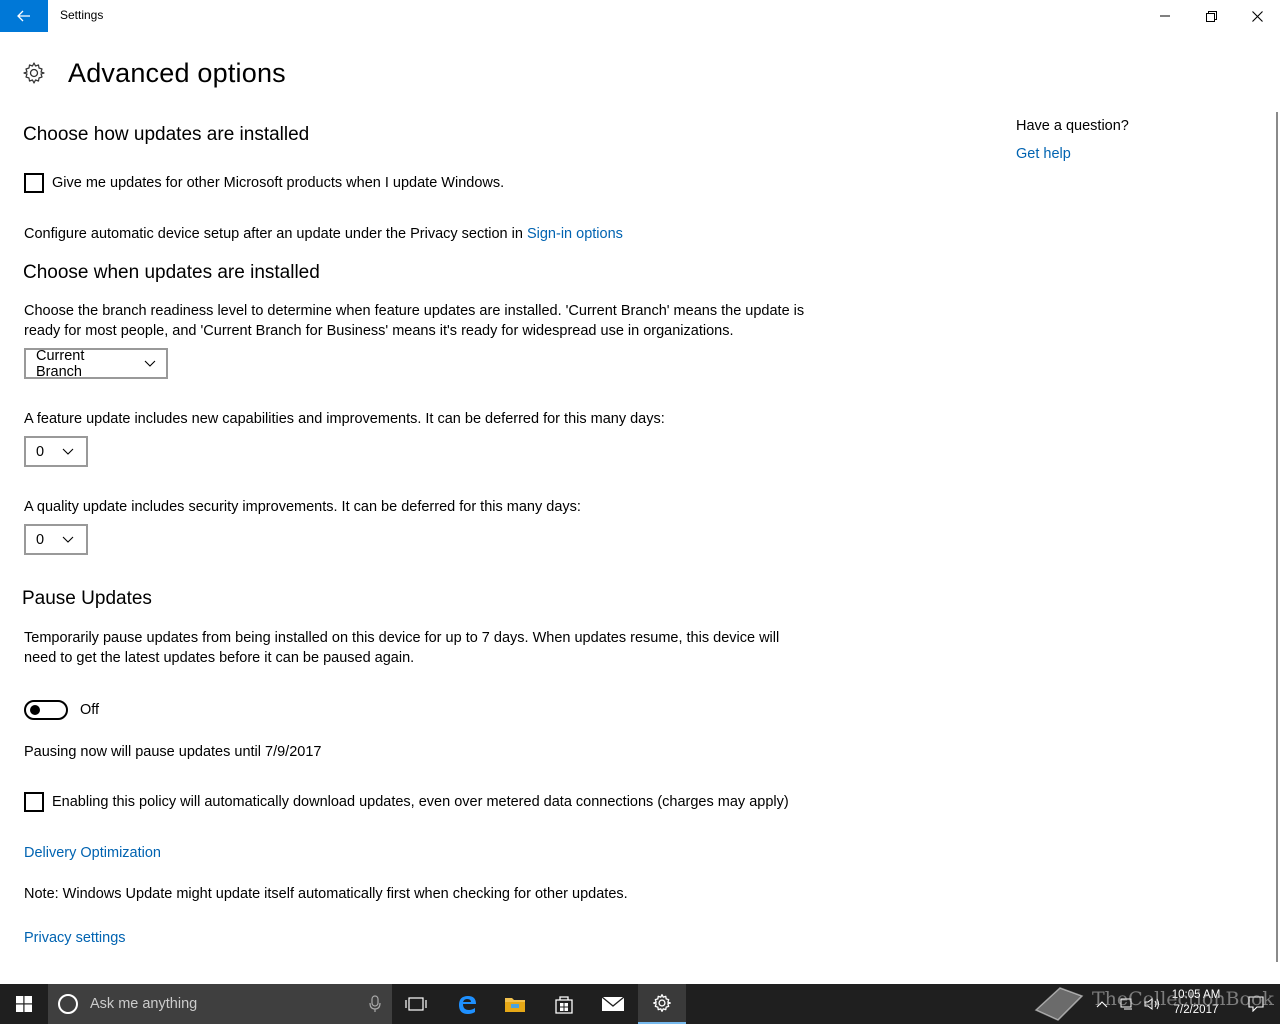 The height and width of the screenshot is (1024, 1280). Describe the element at coordinates (220, 1004) in the screenshot. I see `cortana-search-box: Ask me anything` at that location.